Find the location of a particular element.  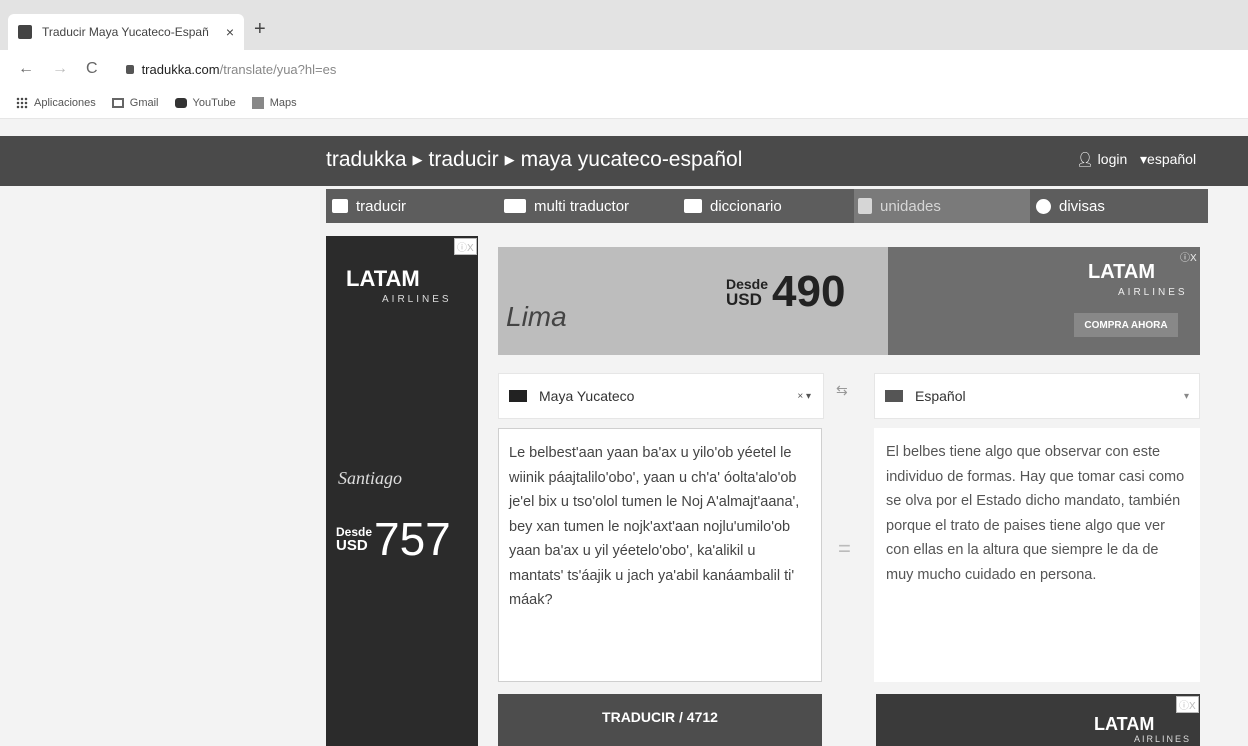

ad-cta-button: COMPRA AHORA is located at coordinates (1126, 325).